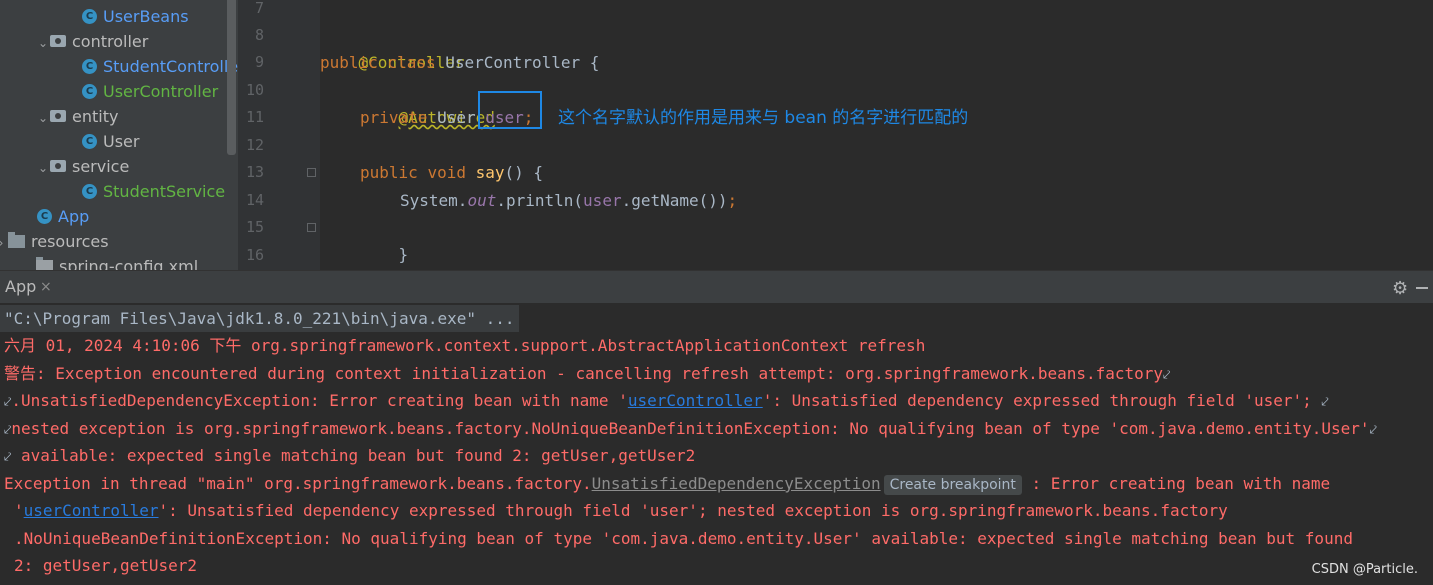 This screenshot has width=1433, height=585. What do you see at coordinates (63, 216) in the screenshot?
I see `tree-item-app: C App` at bounding box center [63, 216].